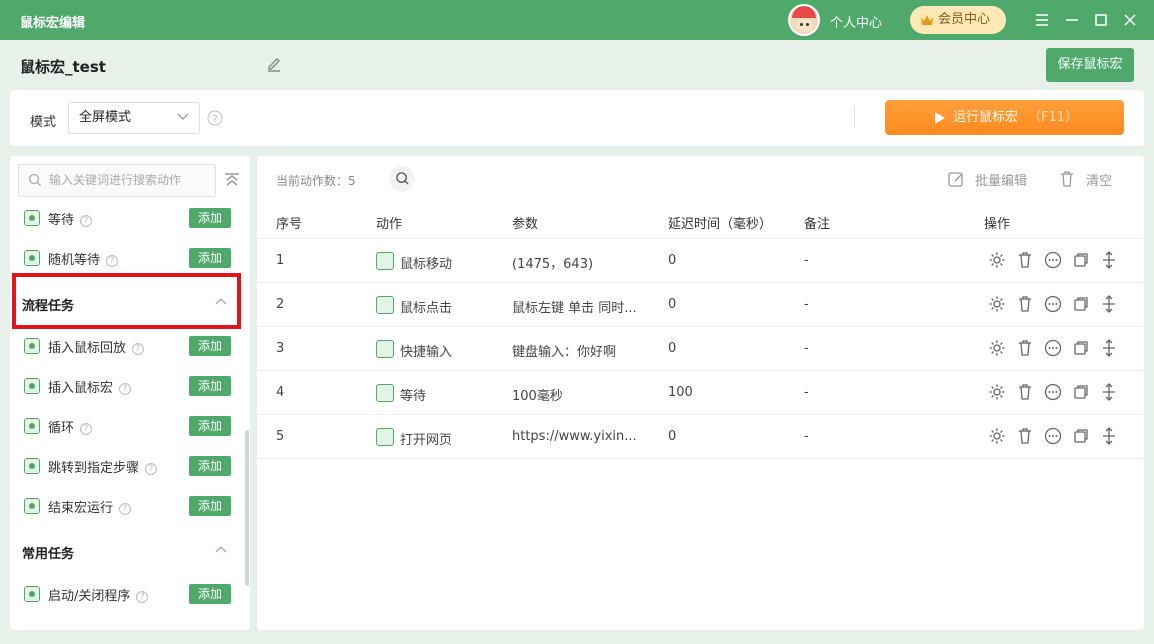 The width and height of the screenshot is (1154, 644). I want to click on vip-button: 会员中心, so click(958, 20).